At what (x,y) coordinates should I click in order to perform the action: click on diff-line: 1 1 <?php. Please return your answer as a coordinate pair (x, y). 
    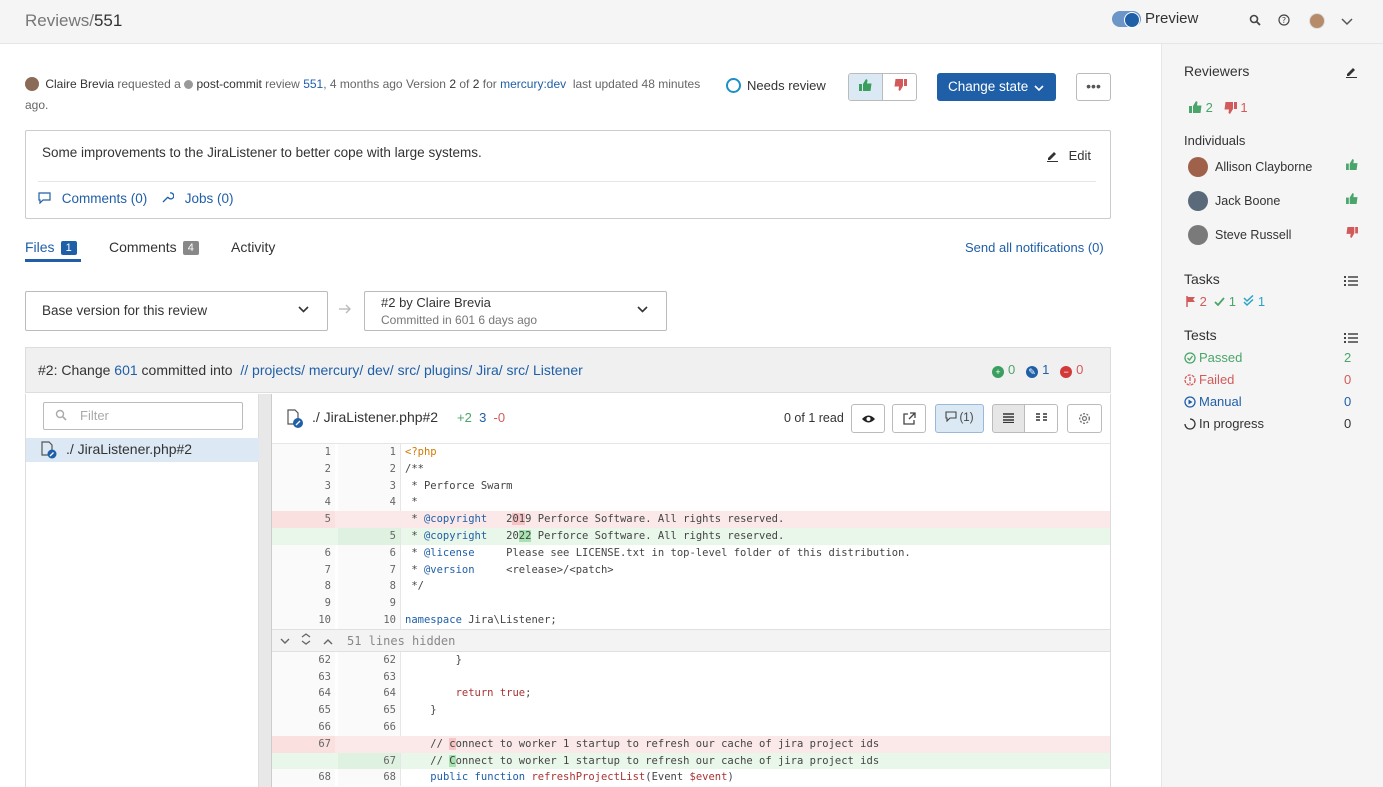
    Looking at the image, I should click on (691, 452).